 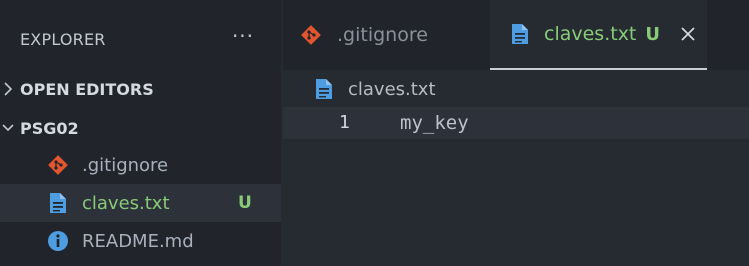 What do you see at coordinates (49, 128) in the screenshot?
I see `folder-label: PSG02` at bounding box center [49, 128].